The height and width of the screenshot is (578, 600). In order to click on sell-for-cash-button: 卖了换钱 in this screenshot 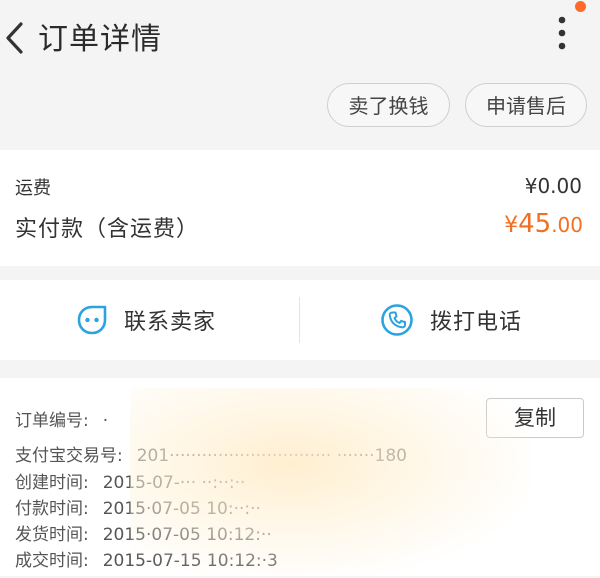, I will do `click(388, 105)`.